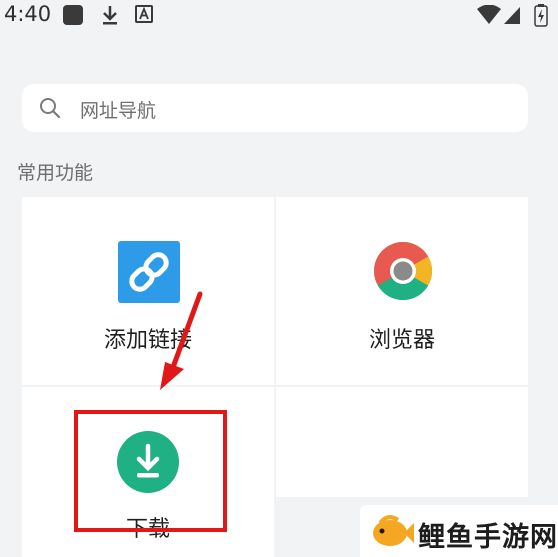  I want to click on search-icon, so click(50, 110).